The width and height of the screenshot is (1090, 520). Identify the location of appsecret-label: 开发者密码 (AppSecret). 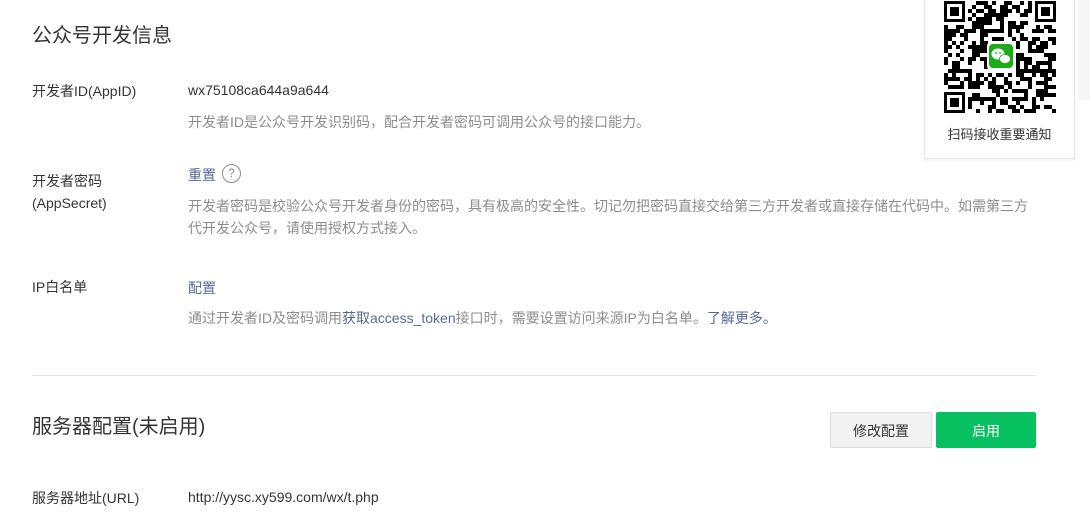
(69, 192).